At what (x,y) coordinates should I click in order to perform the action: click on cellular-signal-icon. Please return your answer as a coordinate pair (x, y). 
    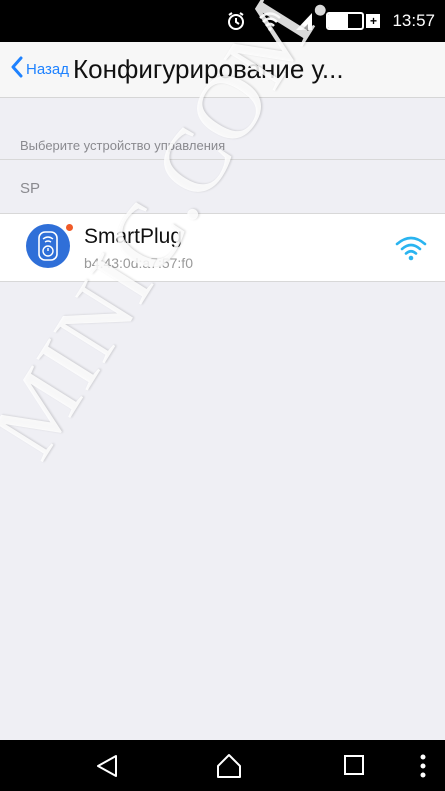
    Looking at the image, I should click on (304, 21).